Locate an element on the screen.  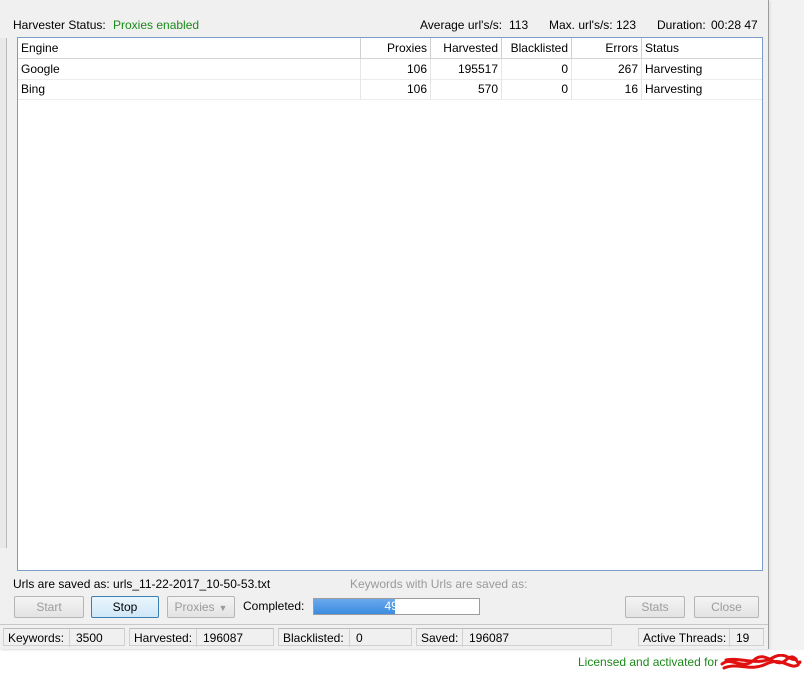
table-row-bing: Bing 106 570 0 16 Harvesting is located at coordinates (390, 89).